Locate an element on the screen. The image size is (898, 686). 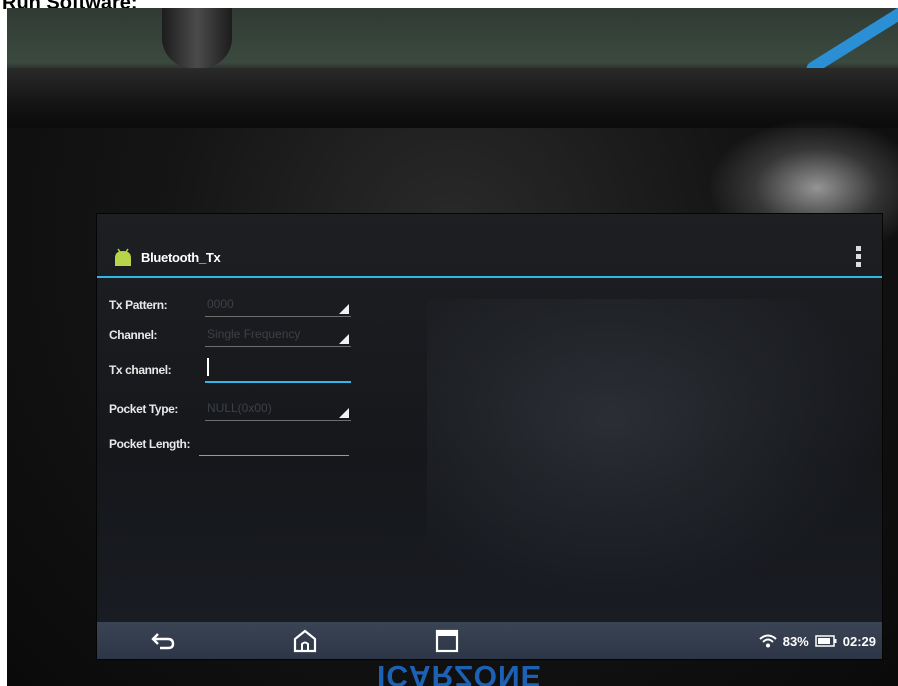
recents-button is located at coordinates (447, 641).